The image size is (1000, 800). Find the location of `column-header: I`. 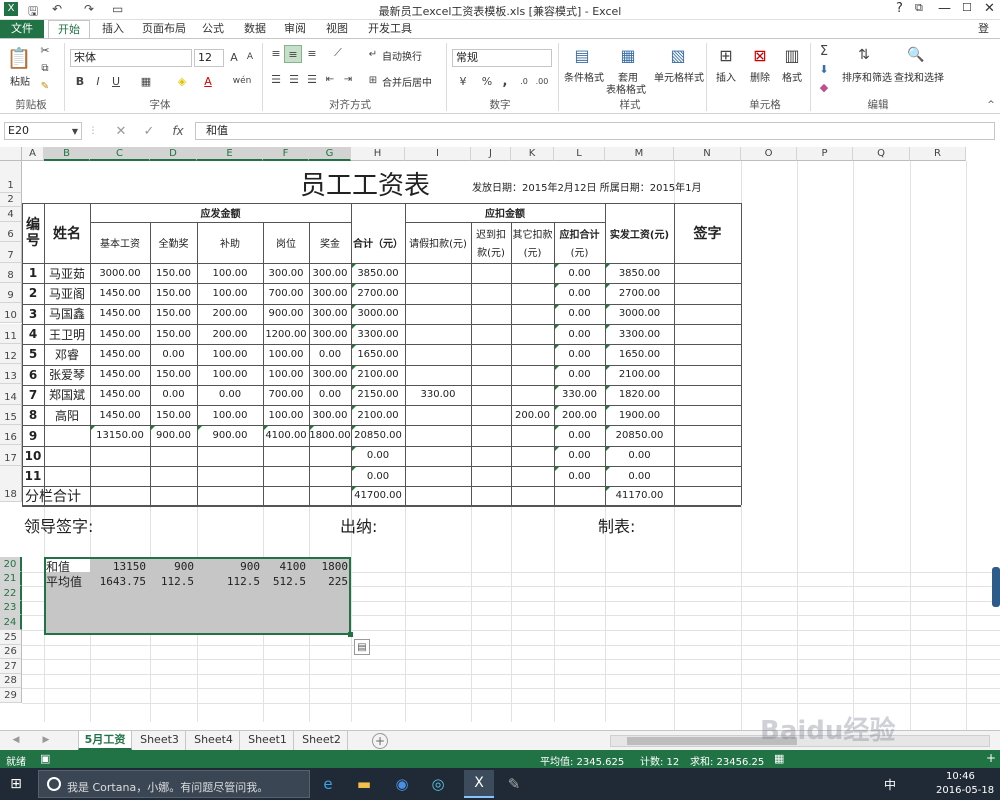

column-header: I is located at coordinates (438, 154).